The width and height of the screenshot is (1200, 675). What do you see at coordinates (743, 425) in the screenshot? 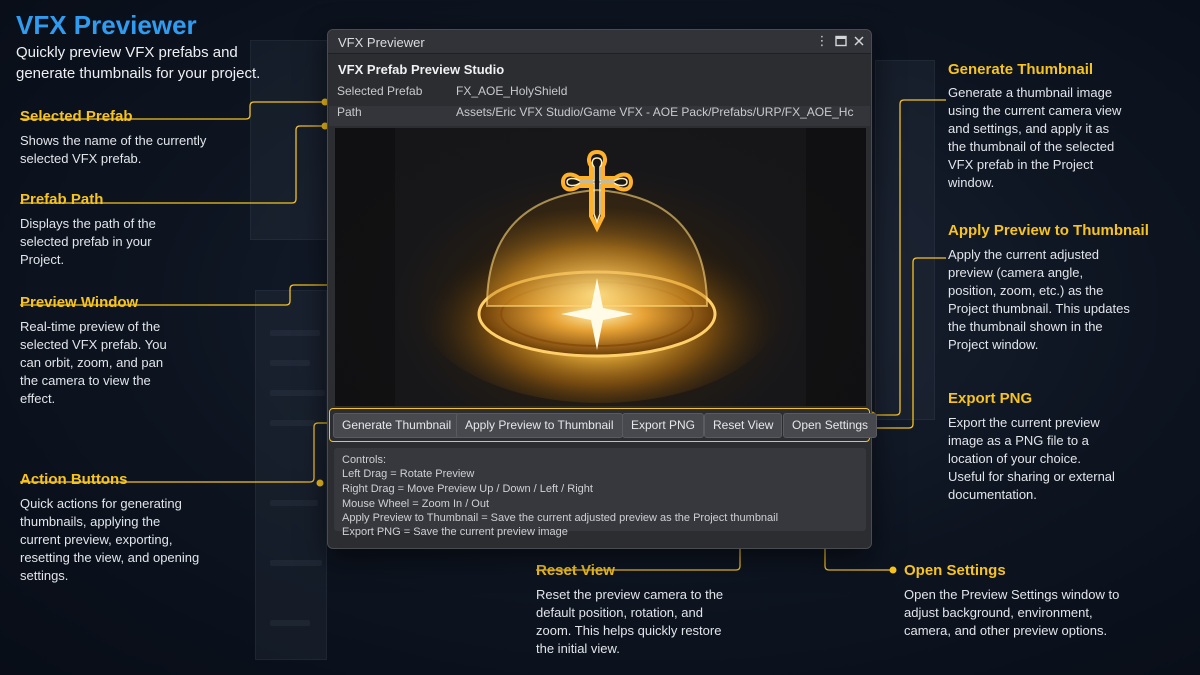
I see `reset-view-button: Reset View` at bounding box center [743, 425].